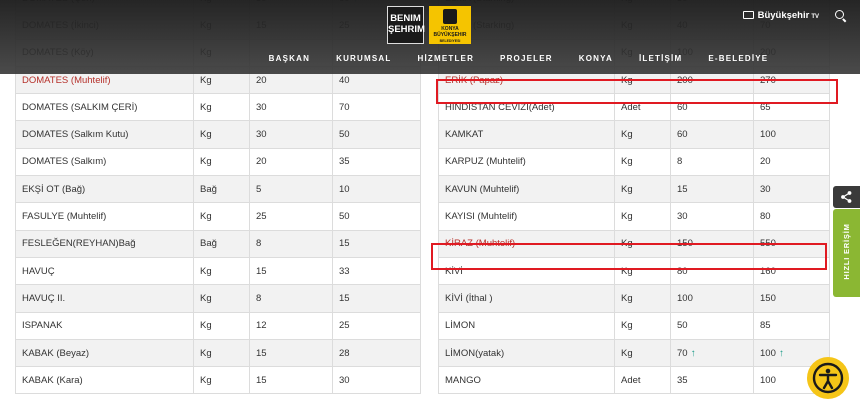 This screenshot has width=860, height=412. What do you see at coordinates (660, 58) in the screenshot?
I see `nav-iletisim: İLETİŞİM` at bounding box center [660, 58].